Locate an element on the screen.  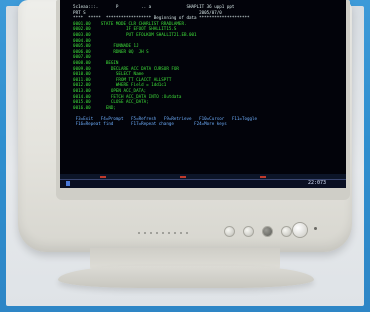
speaker-vents is located at coordinates (163, 233).